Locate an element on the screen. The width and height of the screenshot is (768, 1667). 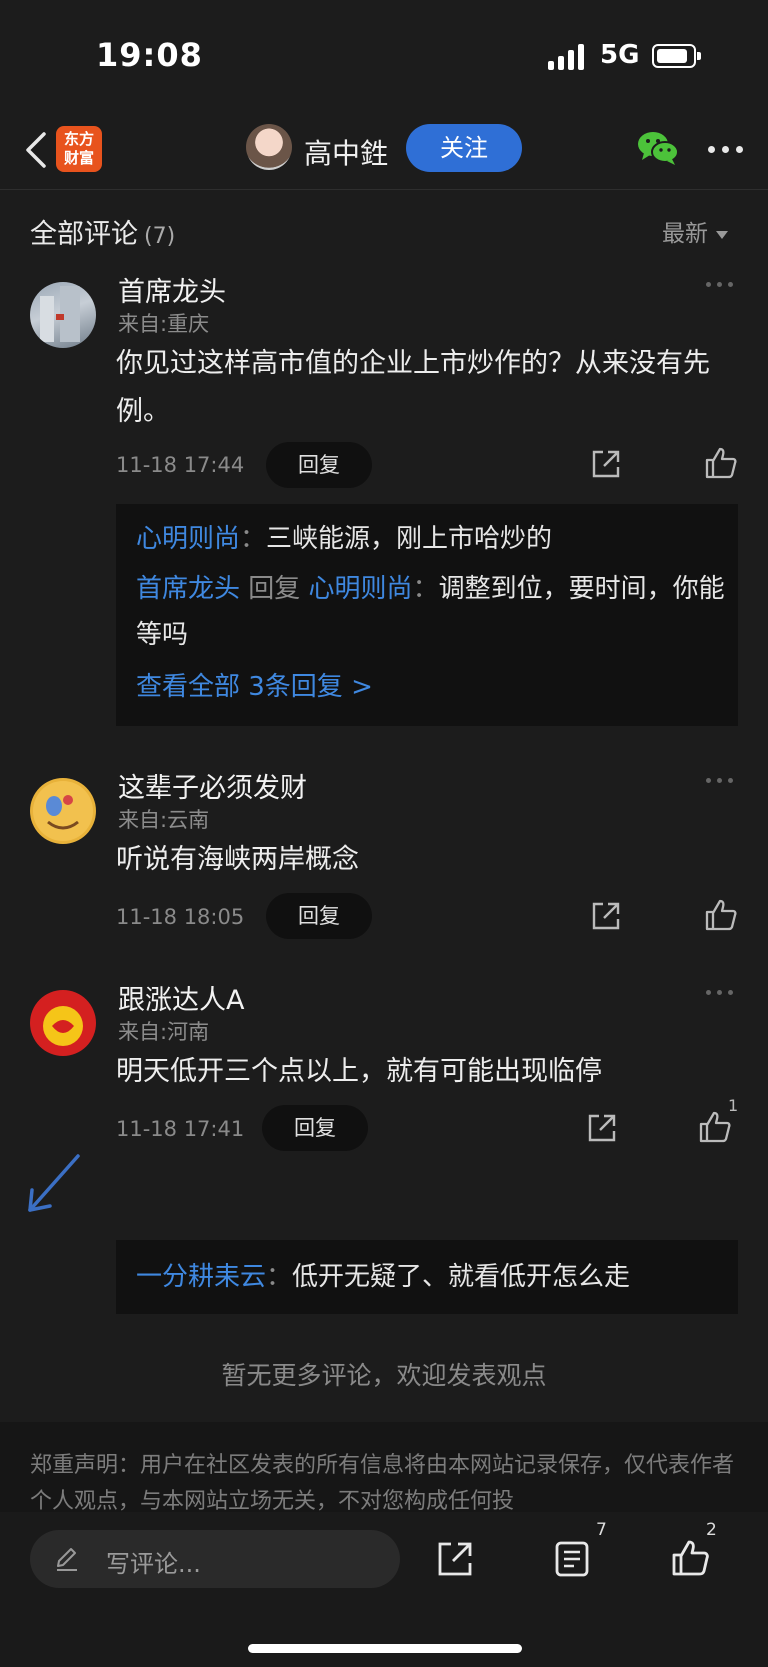
comment-count: (7) is located at coordinates (160, 236).